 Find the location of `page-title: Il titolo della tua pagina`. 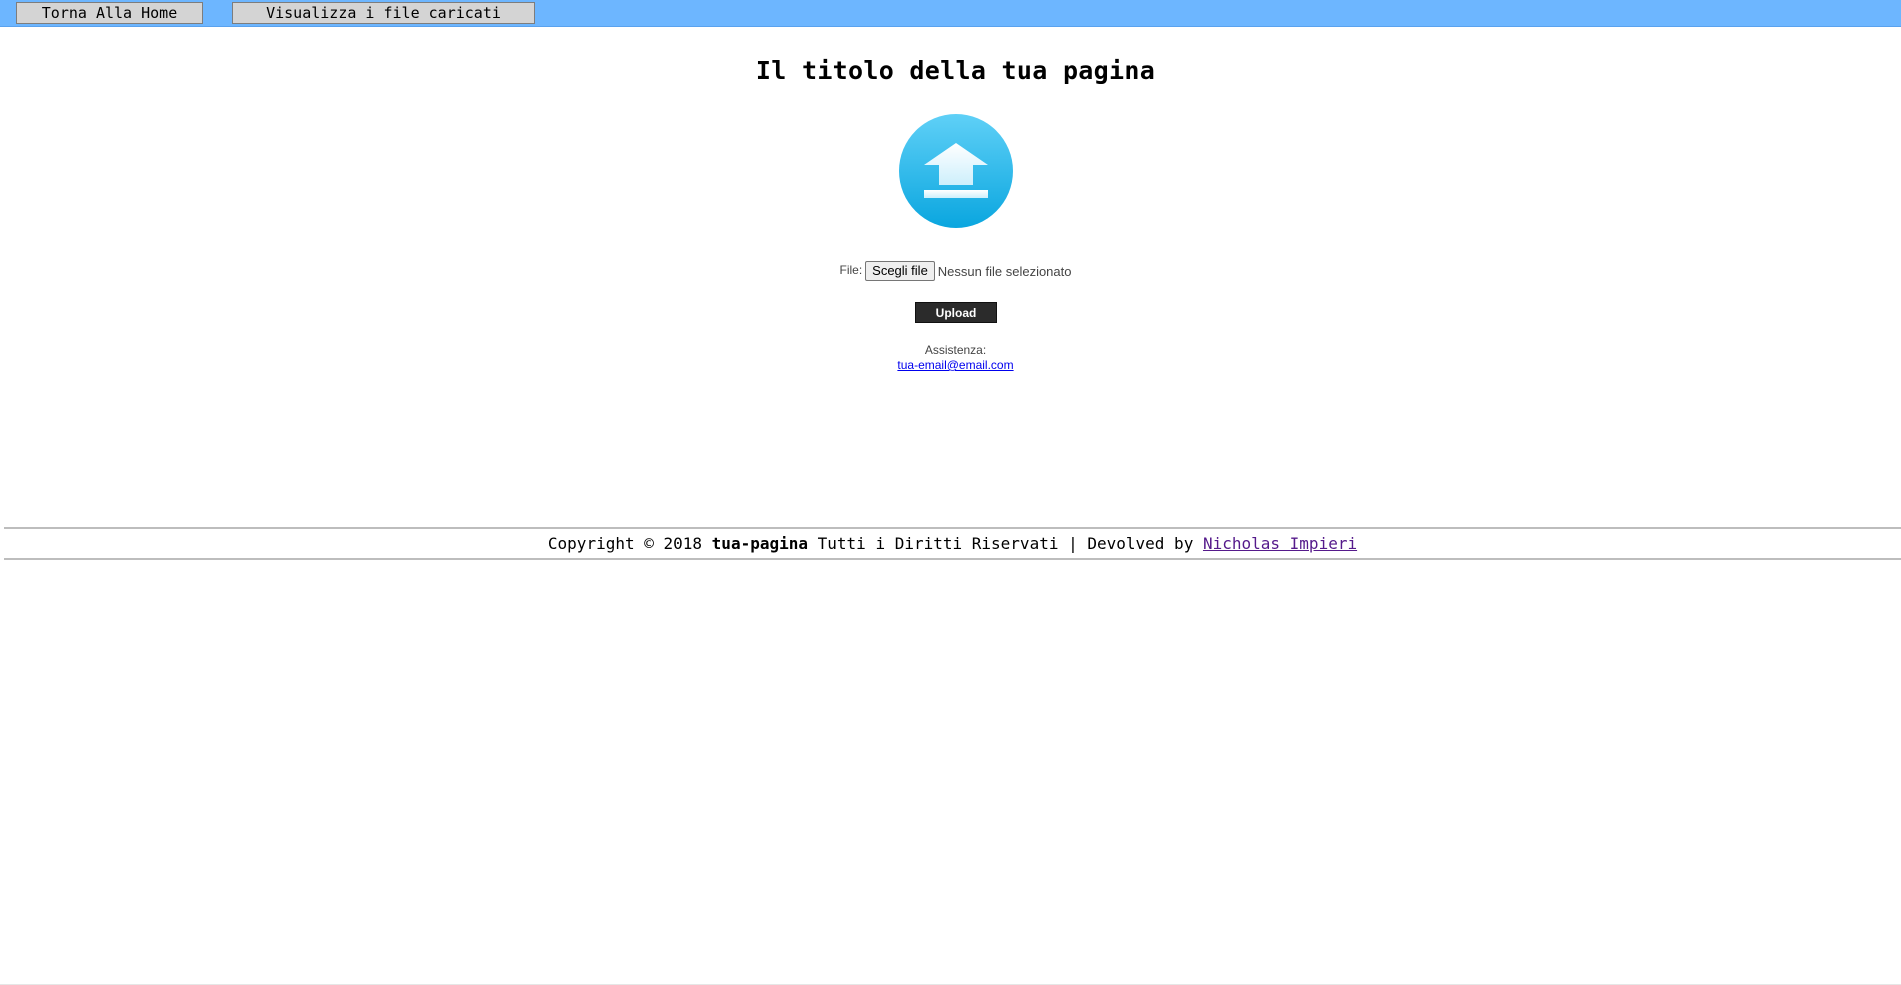

page-title: Il titolo della tua pagina is located at coordinates (955, 70).